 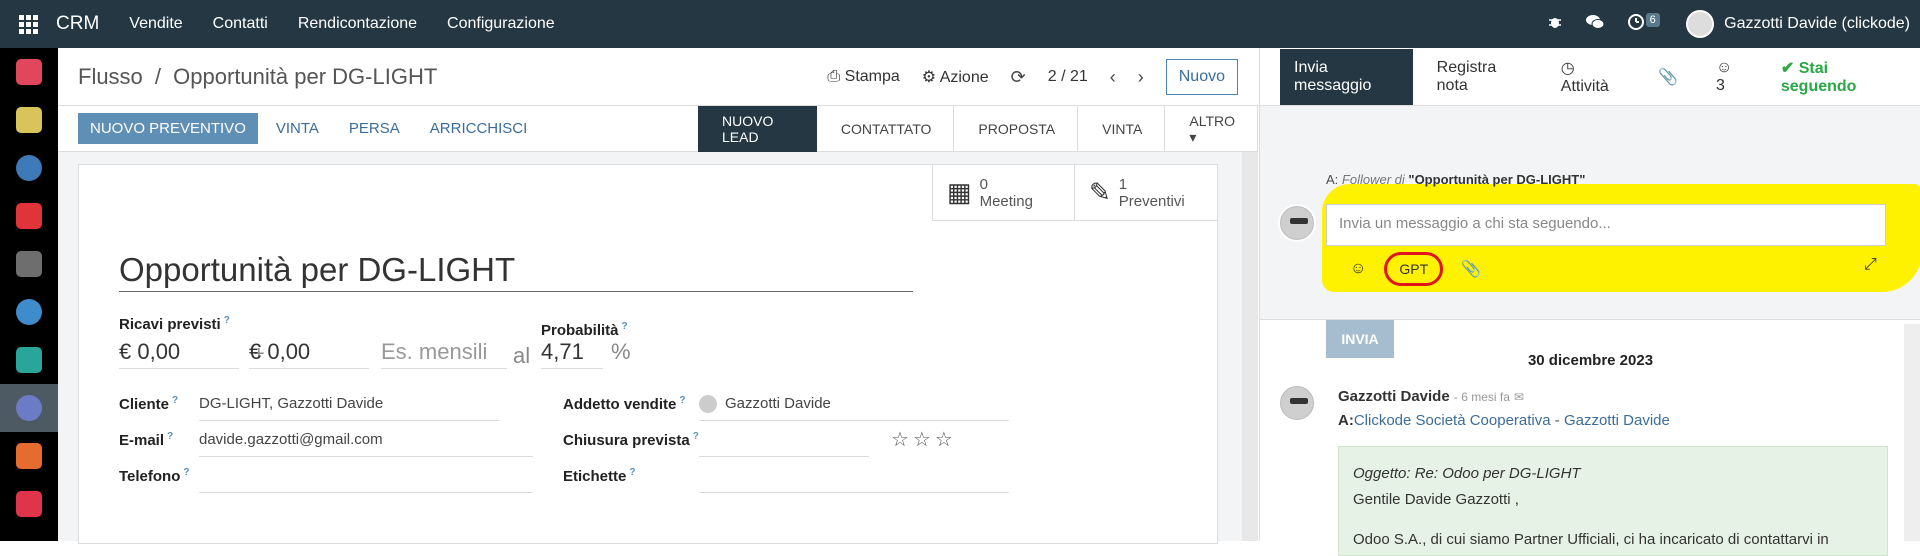 What do you see at coordinates (631, 440) in the screenshot?
I see `closing-date-label: Chiusura prevista?` at bounding box center [631, 440].